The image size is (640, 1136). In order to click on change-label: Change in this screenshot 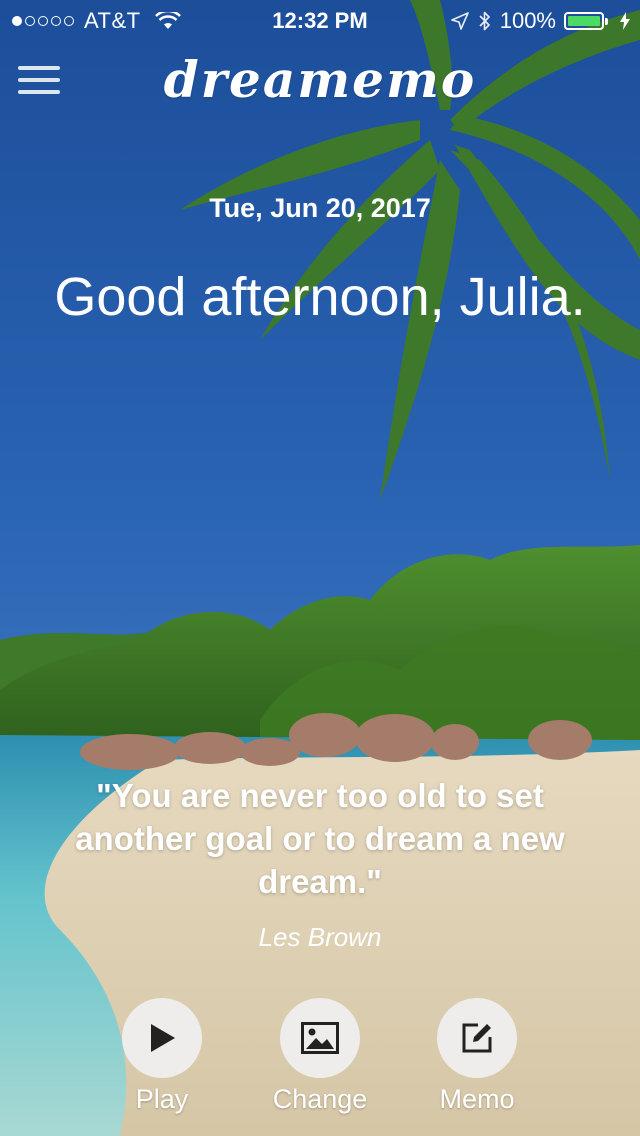, I will do `click(320, 1099)`.